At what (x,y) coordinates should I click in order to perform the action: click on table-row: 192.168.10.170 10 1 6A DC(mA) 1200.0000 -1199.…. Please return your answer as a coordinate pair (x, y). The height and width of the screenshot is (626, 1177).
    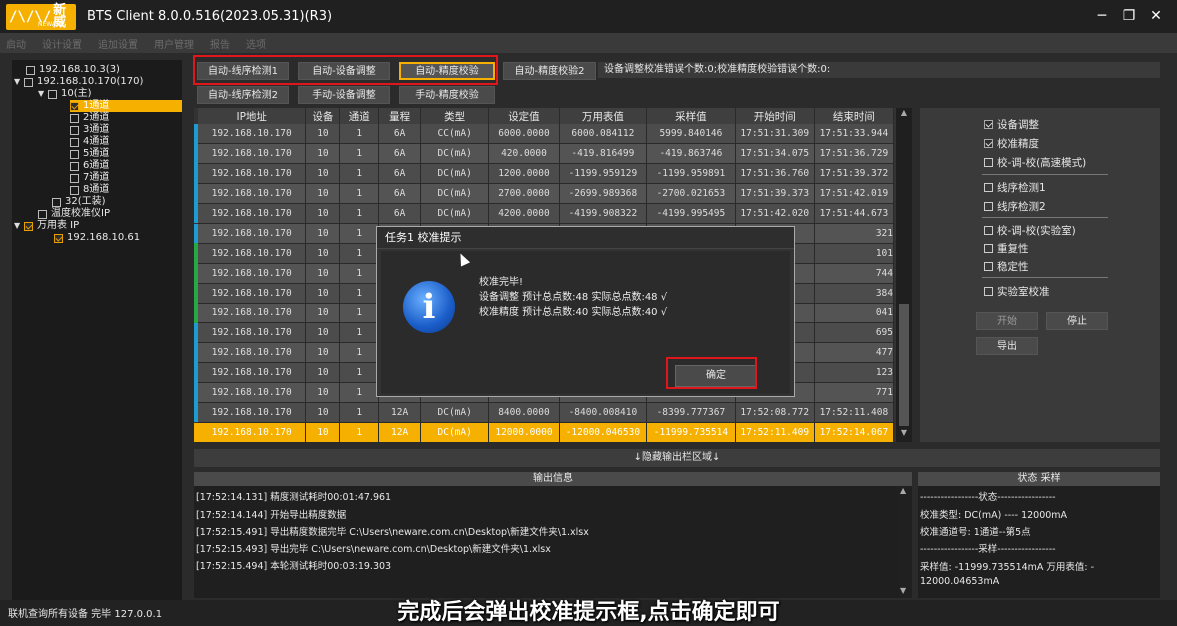
    Looking at the image, I should click on (546, 174).